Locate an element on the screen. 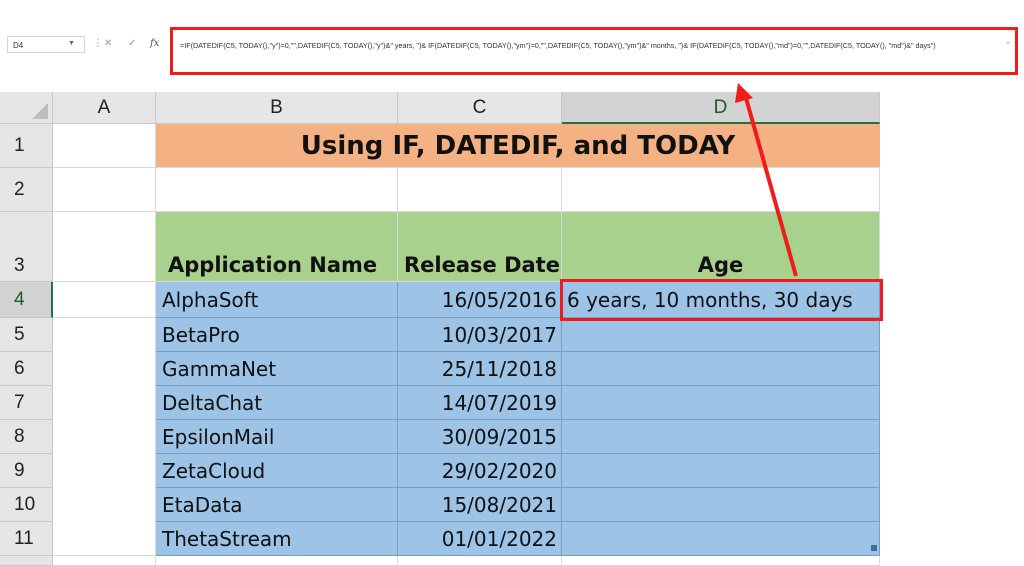 This screenshot has height=566, width=1024. annotation-arrow is located at coordinates (766, 180).